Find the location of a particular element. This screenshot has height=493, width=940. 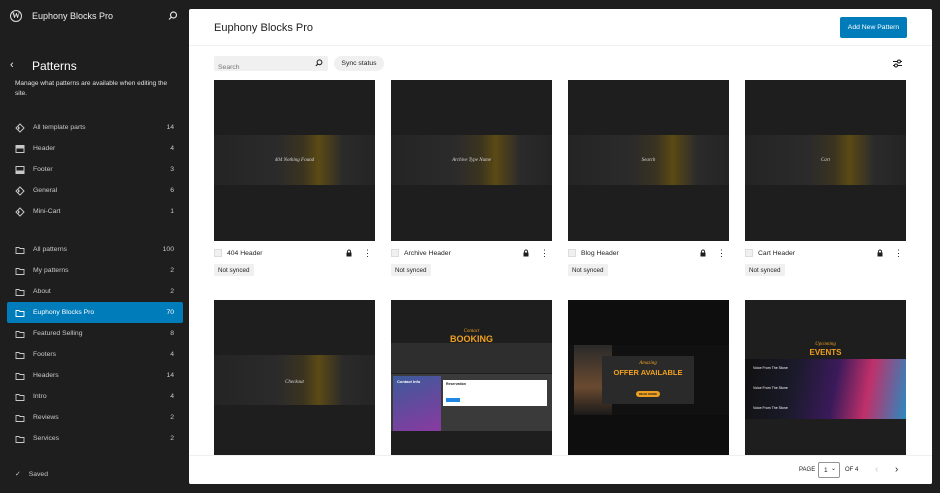

main-header: Euphony Blocks Pro Add New Pattern is located at coordinates (560, 27).